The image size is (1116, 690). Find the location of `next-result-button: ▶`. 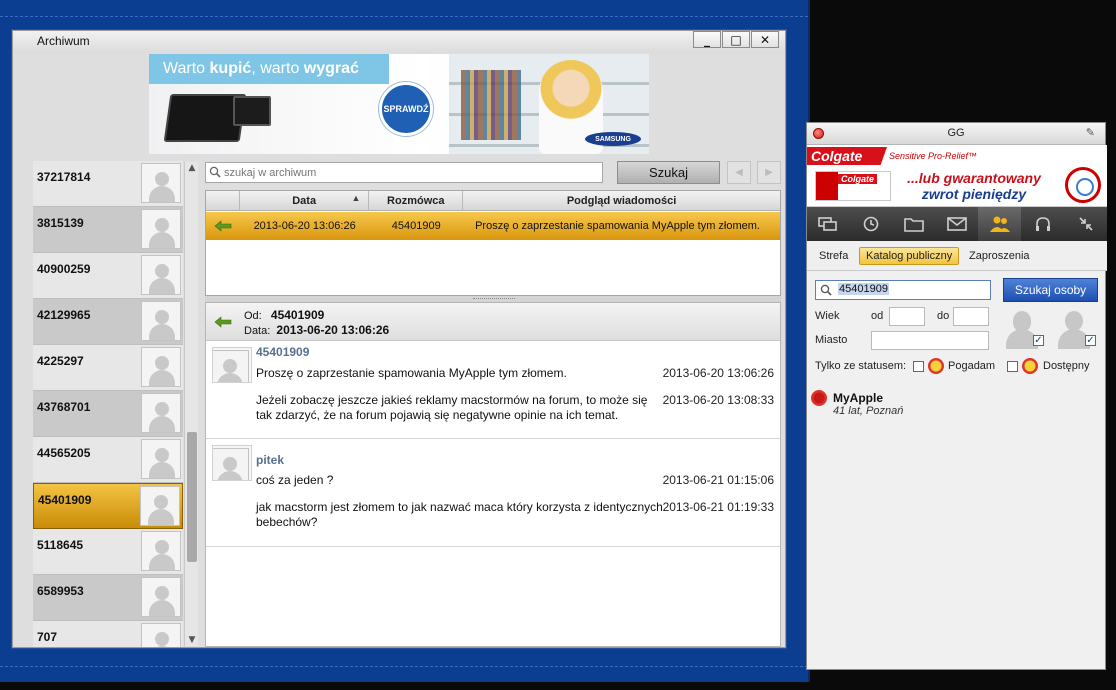

next-result-button: ▶ is located at coordinates (769, 172).